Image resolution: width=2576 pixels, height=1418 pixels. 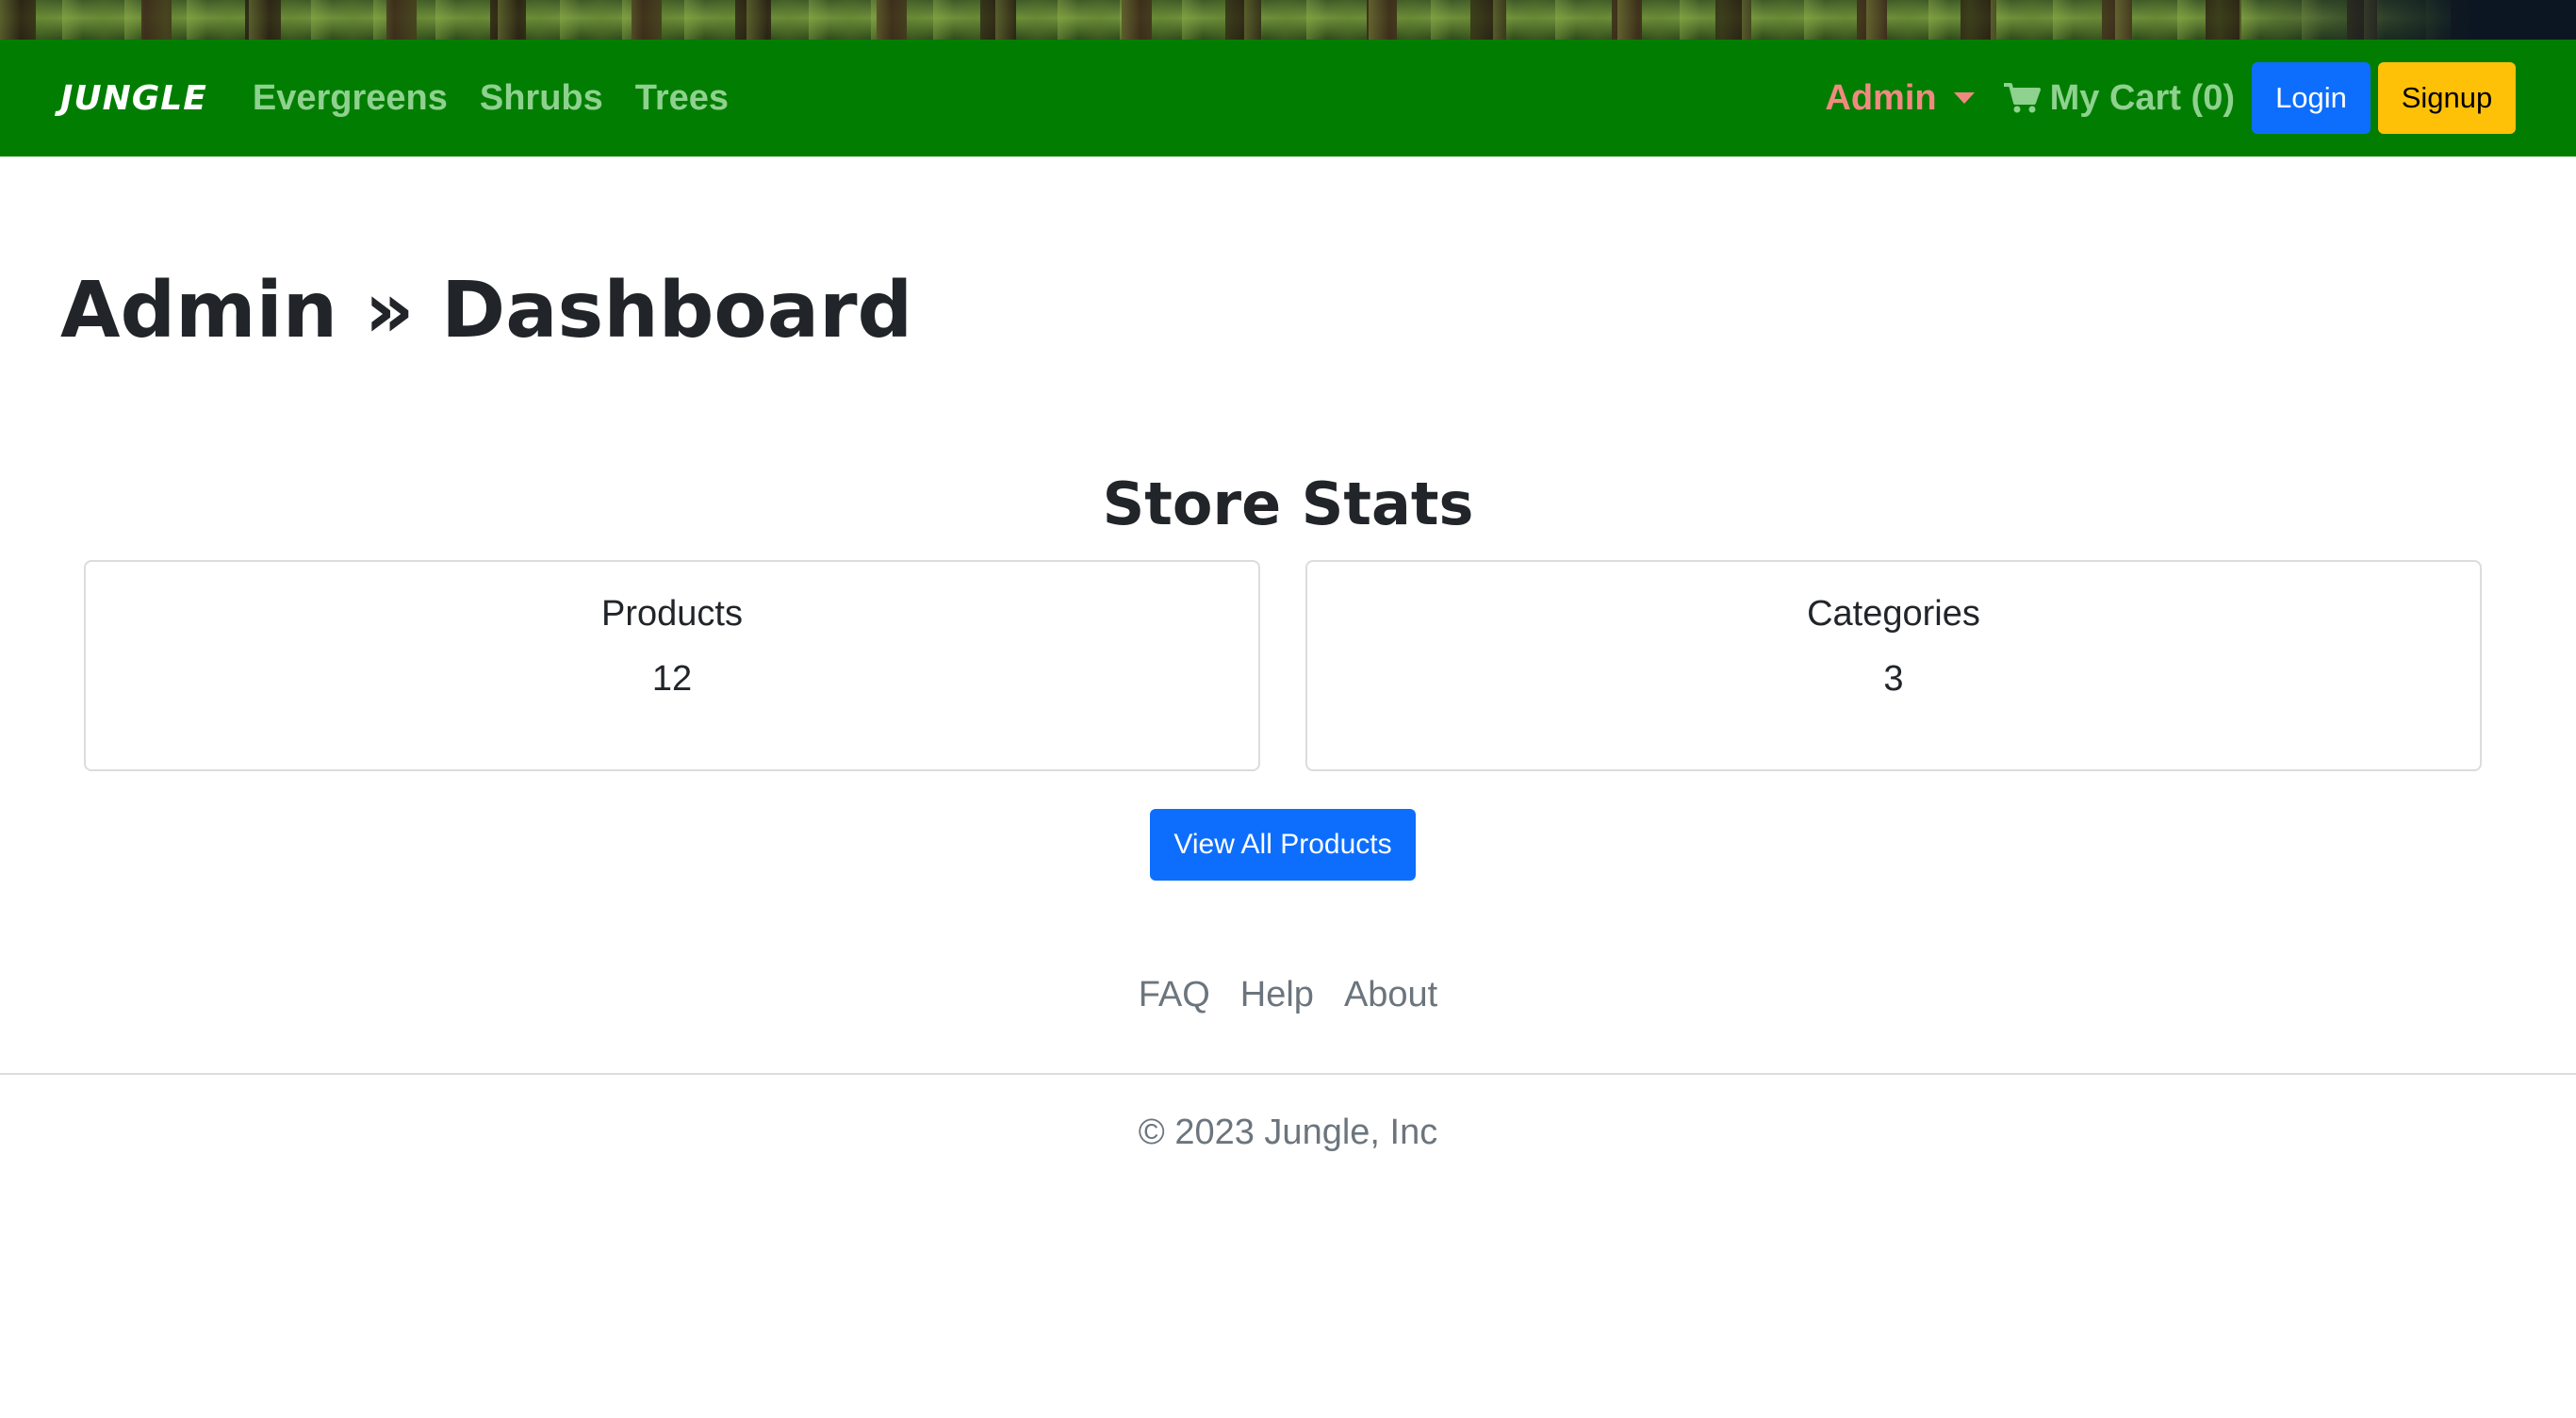 I want to click on cart-link: My Cart (0), so click(x=2119, y=98).